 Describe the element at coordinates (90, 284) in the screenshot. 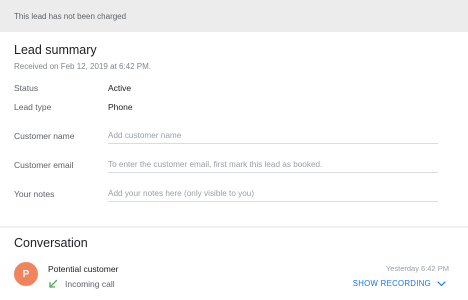

I see `call-type-label: Incoming call` at that location.